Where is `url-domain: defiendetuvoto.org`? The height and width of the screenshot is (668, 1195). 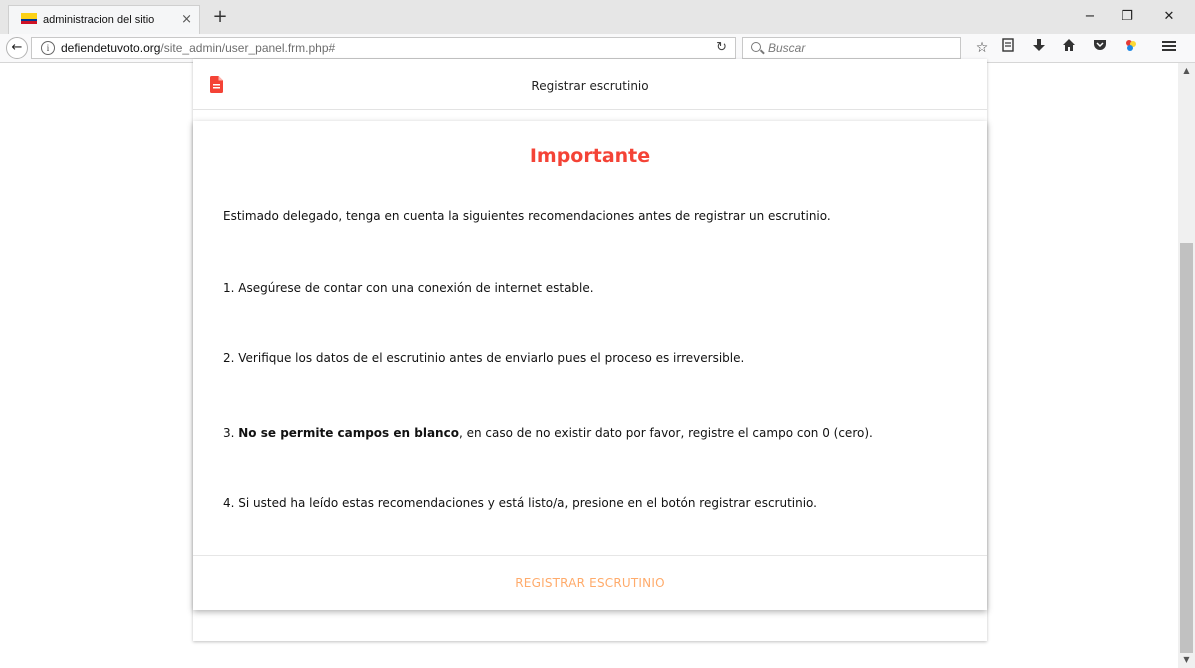
url-domain: defiendetuvoto.org is located at coordinates (111, 48).